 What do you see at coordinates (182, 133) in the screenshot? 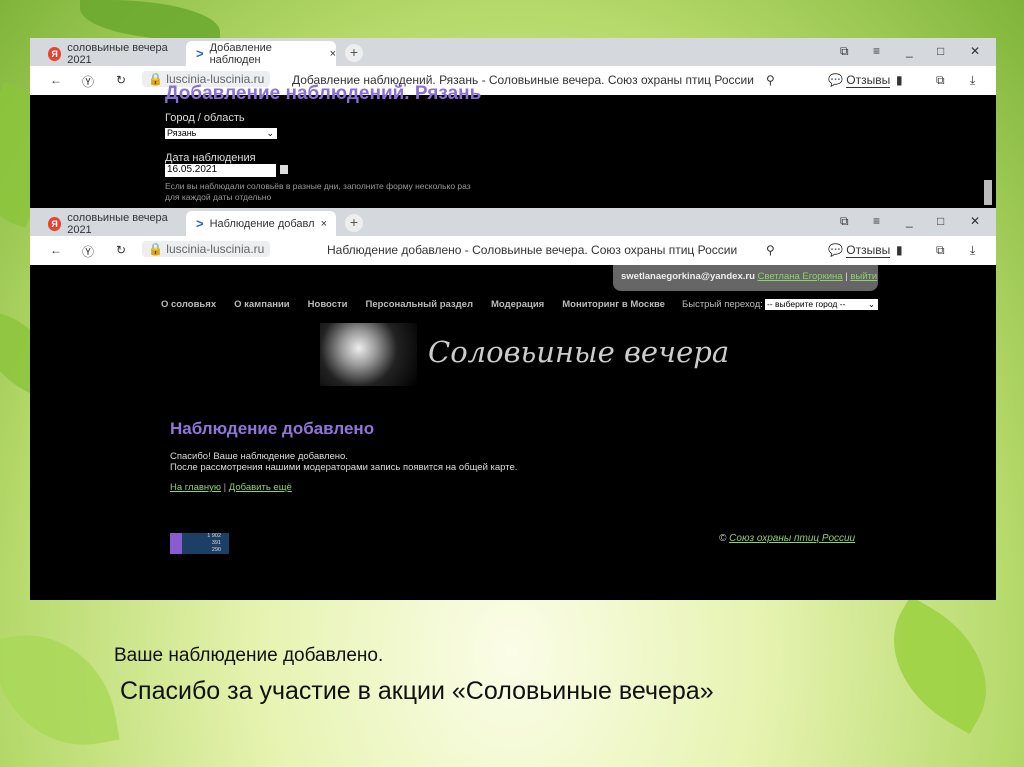
I see `city-value: Рязань` at bounding box center [182, 133].